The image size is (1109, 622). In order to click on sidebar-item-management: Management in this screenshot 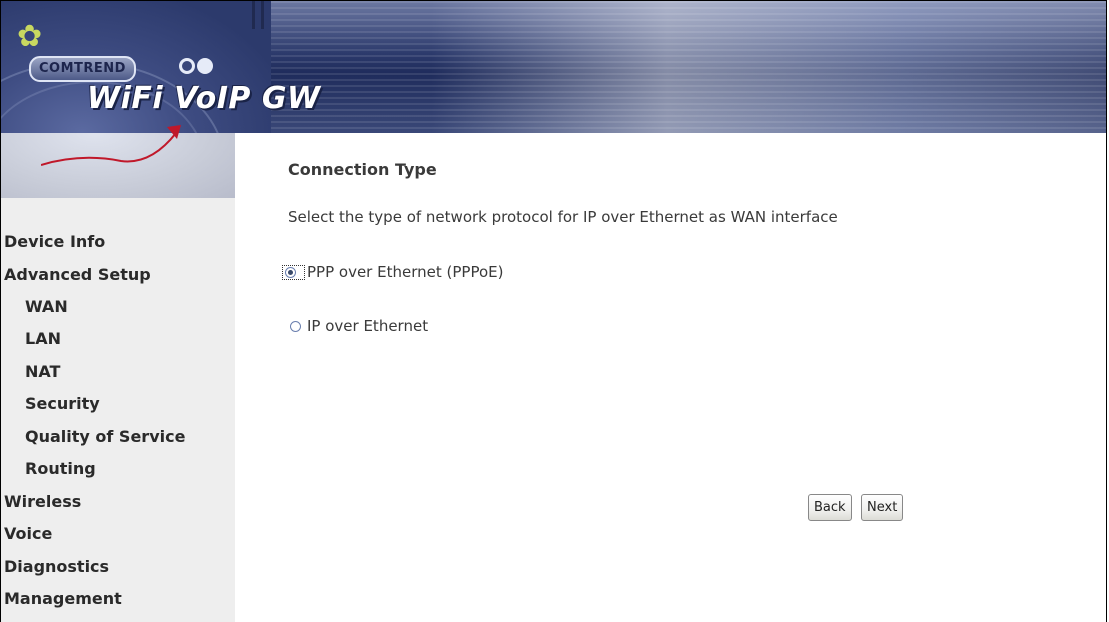, I will do `click(63, 598)`.